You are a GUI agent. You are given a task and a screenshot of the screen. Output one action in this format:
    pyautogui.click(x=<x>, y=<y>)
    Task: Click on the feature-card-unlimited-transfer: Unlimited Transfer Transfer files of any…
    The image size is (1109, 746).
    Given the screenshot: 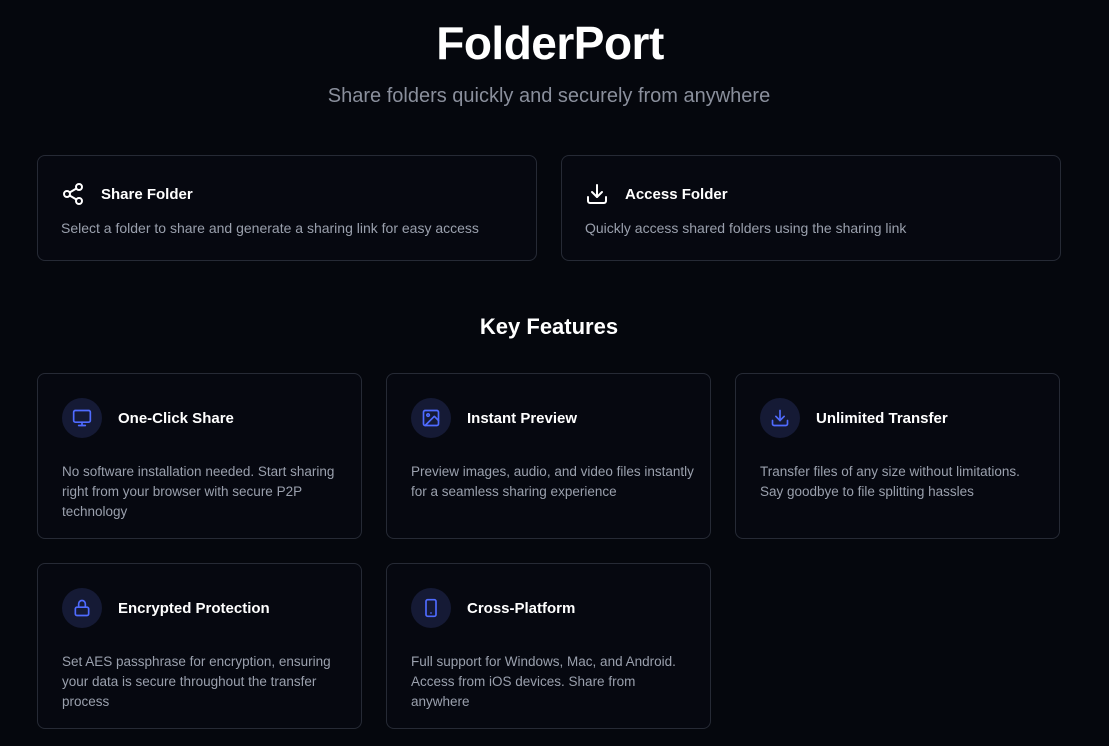 What is the action you would take?
    pyautogui.click(x=897, y=456)
    